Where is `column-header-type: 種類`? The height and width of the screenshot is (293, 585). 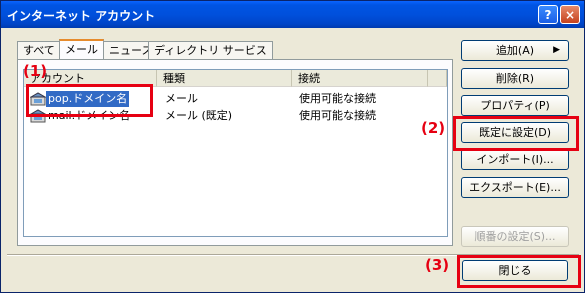
column-header-type: 種類 is located at coordinates (224, 78).